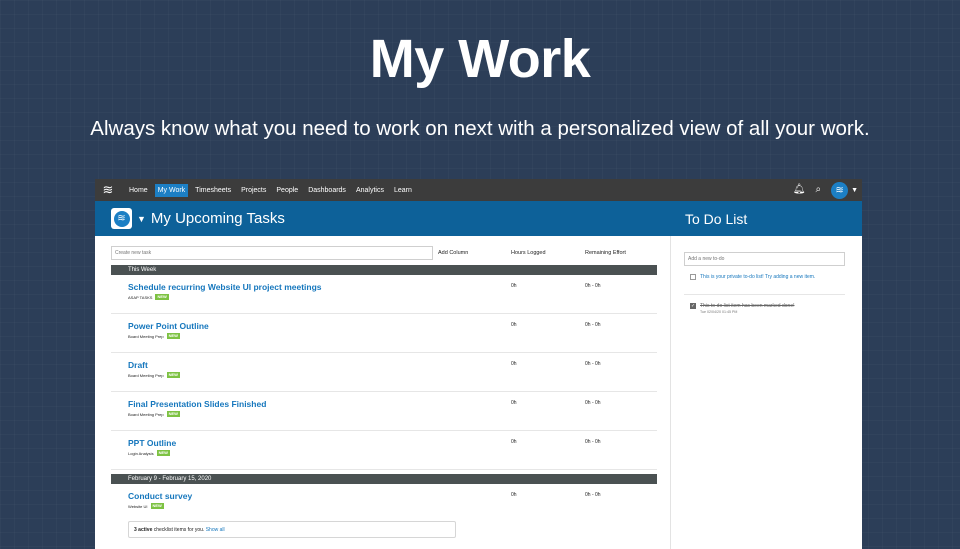 This screenshot has width=960, height=549. Describe the element at coordinates (217, 218) in the screenshot. I see `page-title: My Upcoming Tasks` at that location.